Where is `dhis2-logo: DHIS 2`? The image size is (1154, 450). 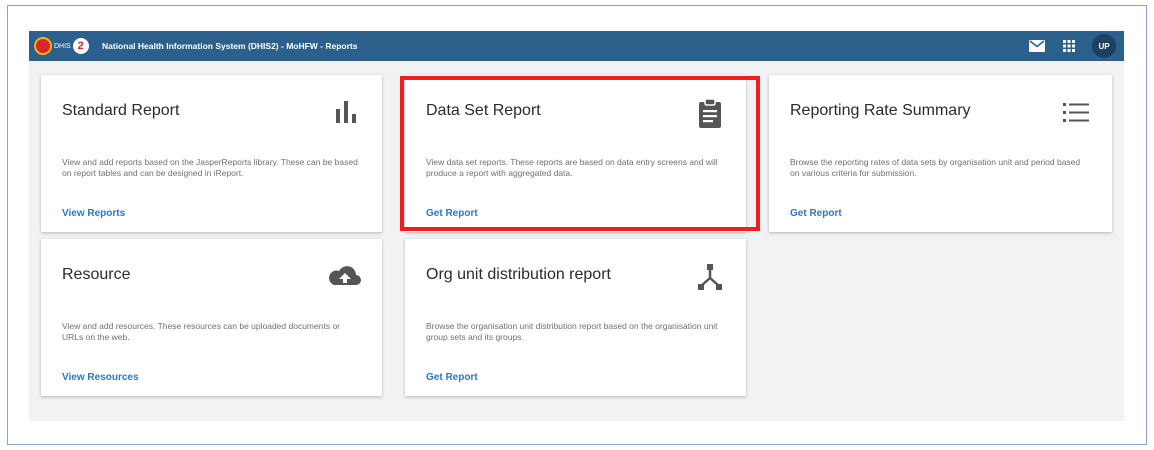 dhis2-logo: DHIS 2 is located at coordinates (64, 46).